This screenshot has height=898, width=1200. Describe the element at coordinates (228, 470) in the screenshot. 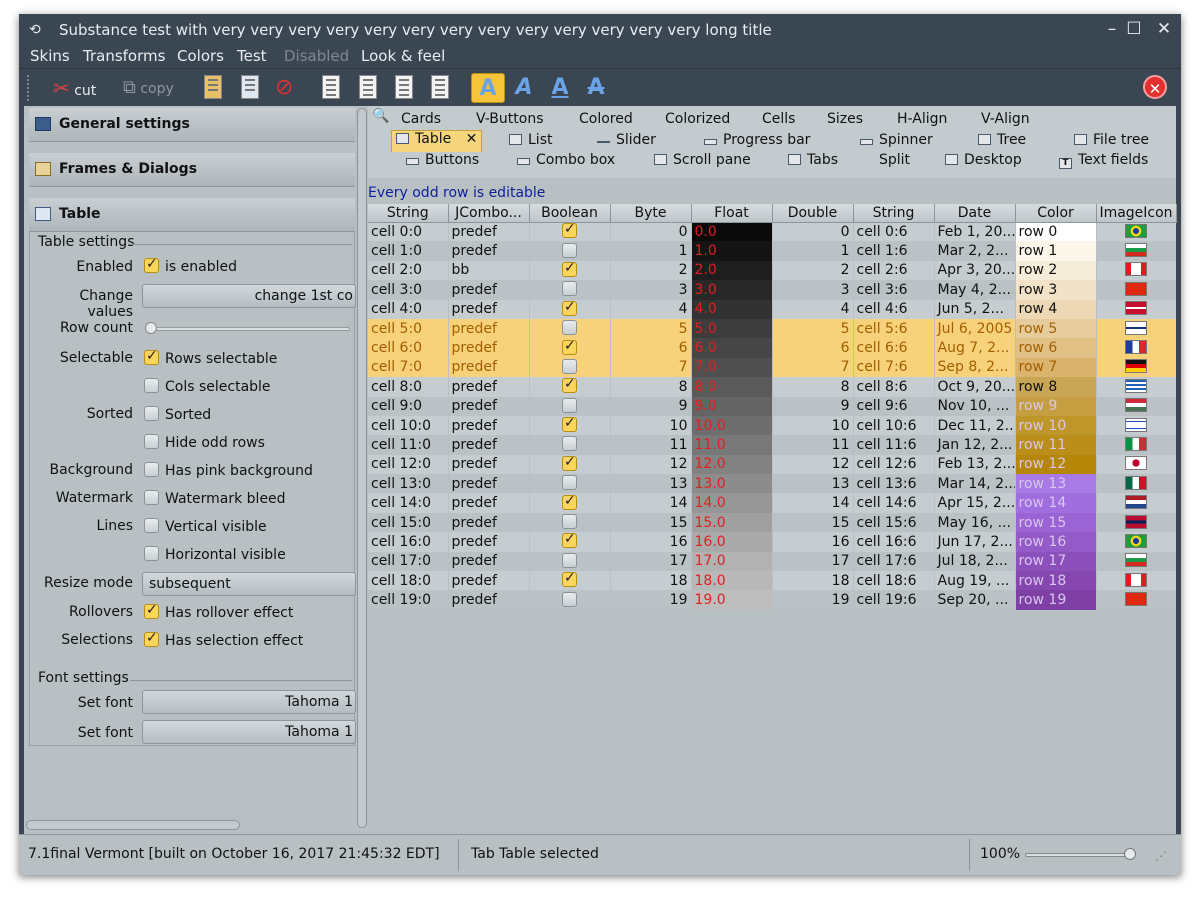

I see `pink-background-checkbox: Has pink background` at that location.